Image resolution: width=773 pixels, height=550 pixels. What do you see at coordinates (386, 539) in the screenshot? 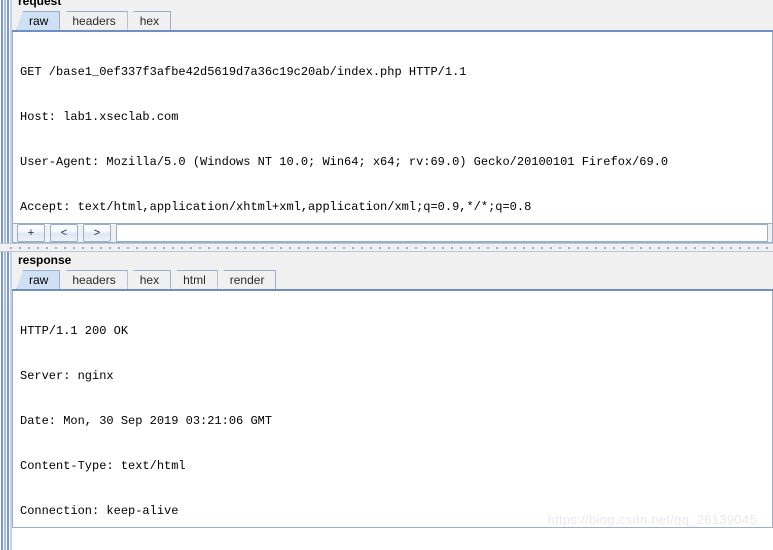
I see `bottom-strip` at bounding box center [386, 539].